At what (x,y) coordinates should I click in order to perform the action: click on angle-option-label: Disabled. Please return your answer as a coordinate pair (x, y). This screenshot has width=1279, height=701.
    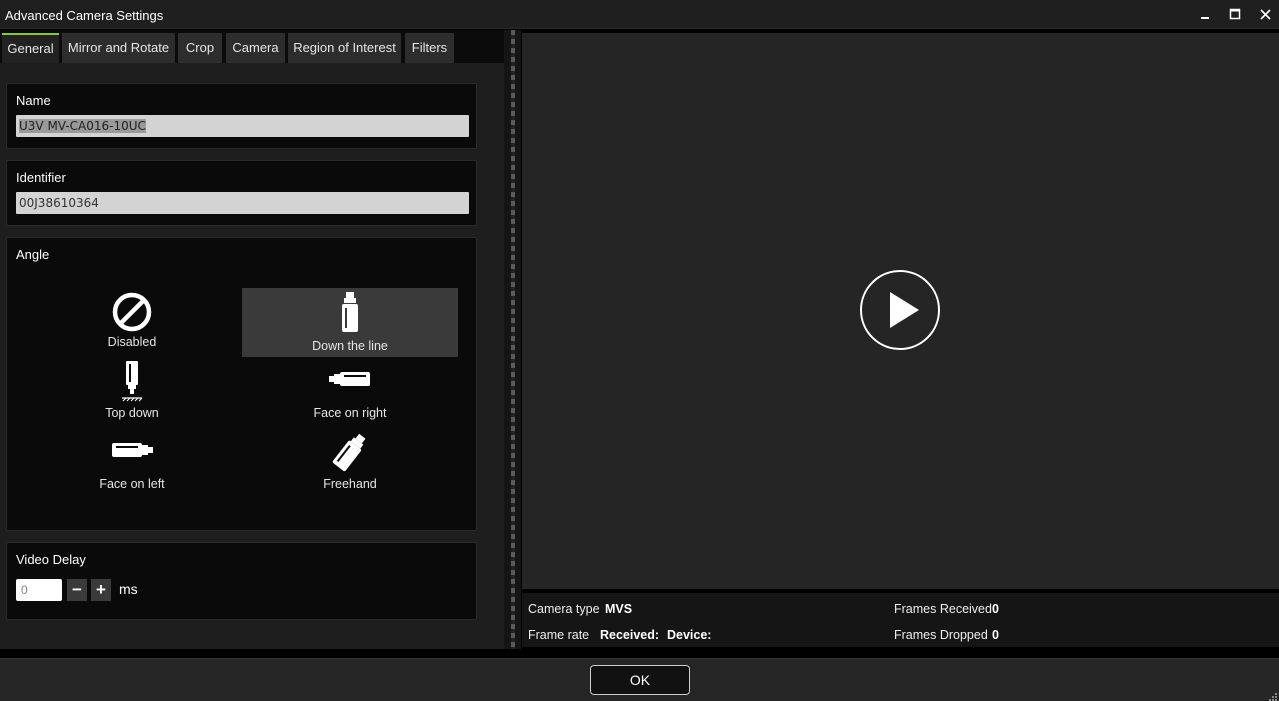
    Looking at the image, I should click on (132, 342).